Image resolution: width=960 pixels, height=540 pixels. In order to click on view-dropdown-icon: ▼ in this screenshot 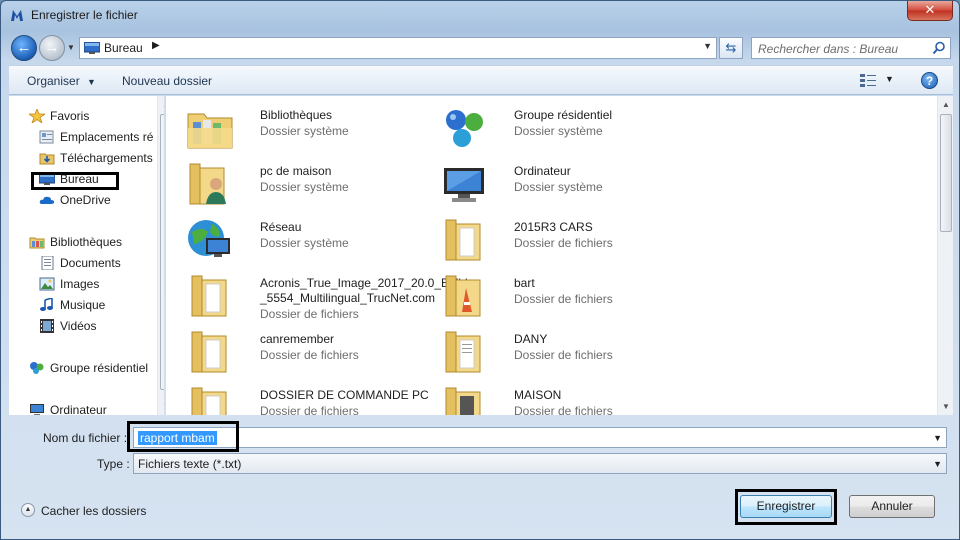, I will do `click(889, 79)`.